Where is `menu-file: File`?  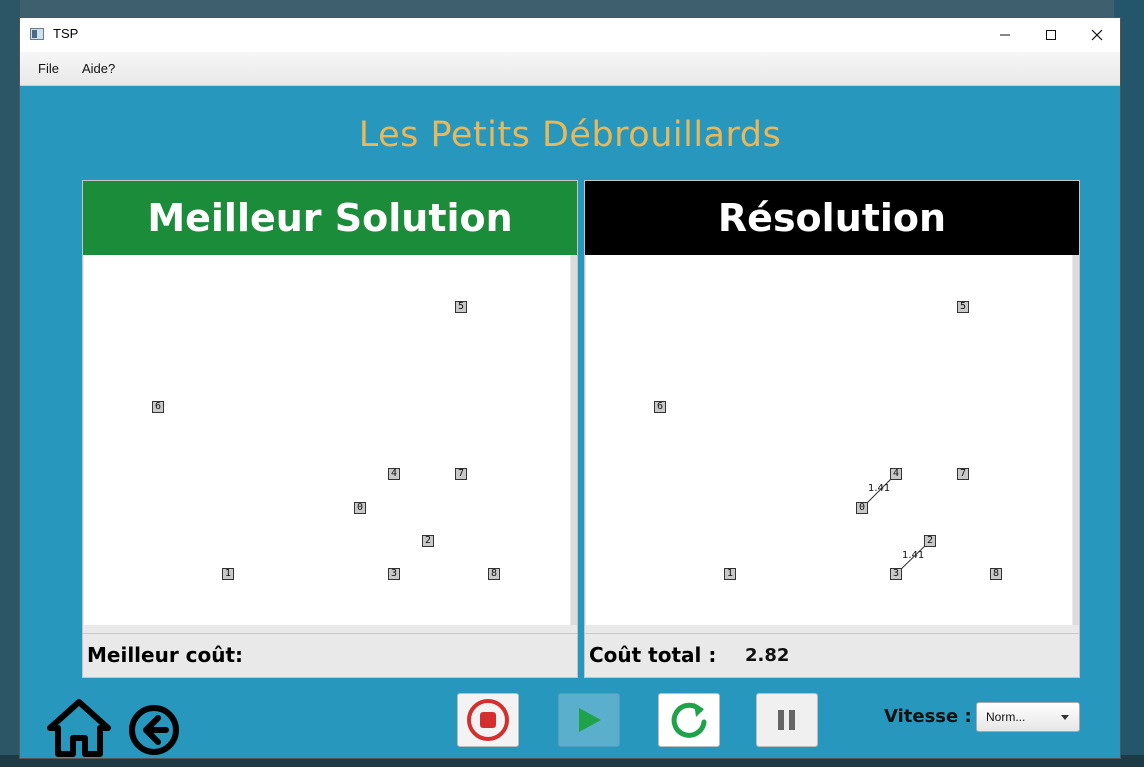 menu-file: File is located at coordinates (48, 68).